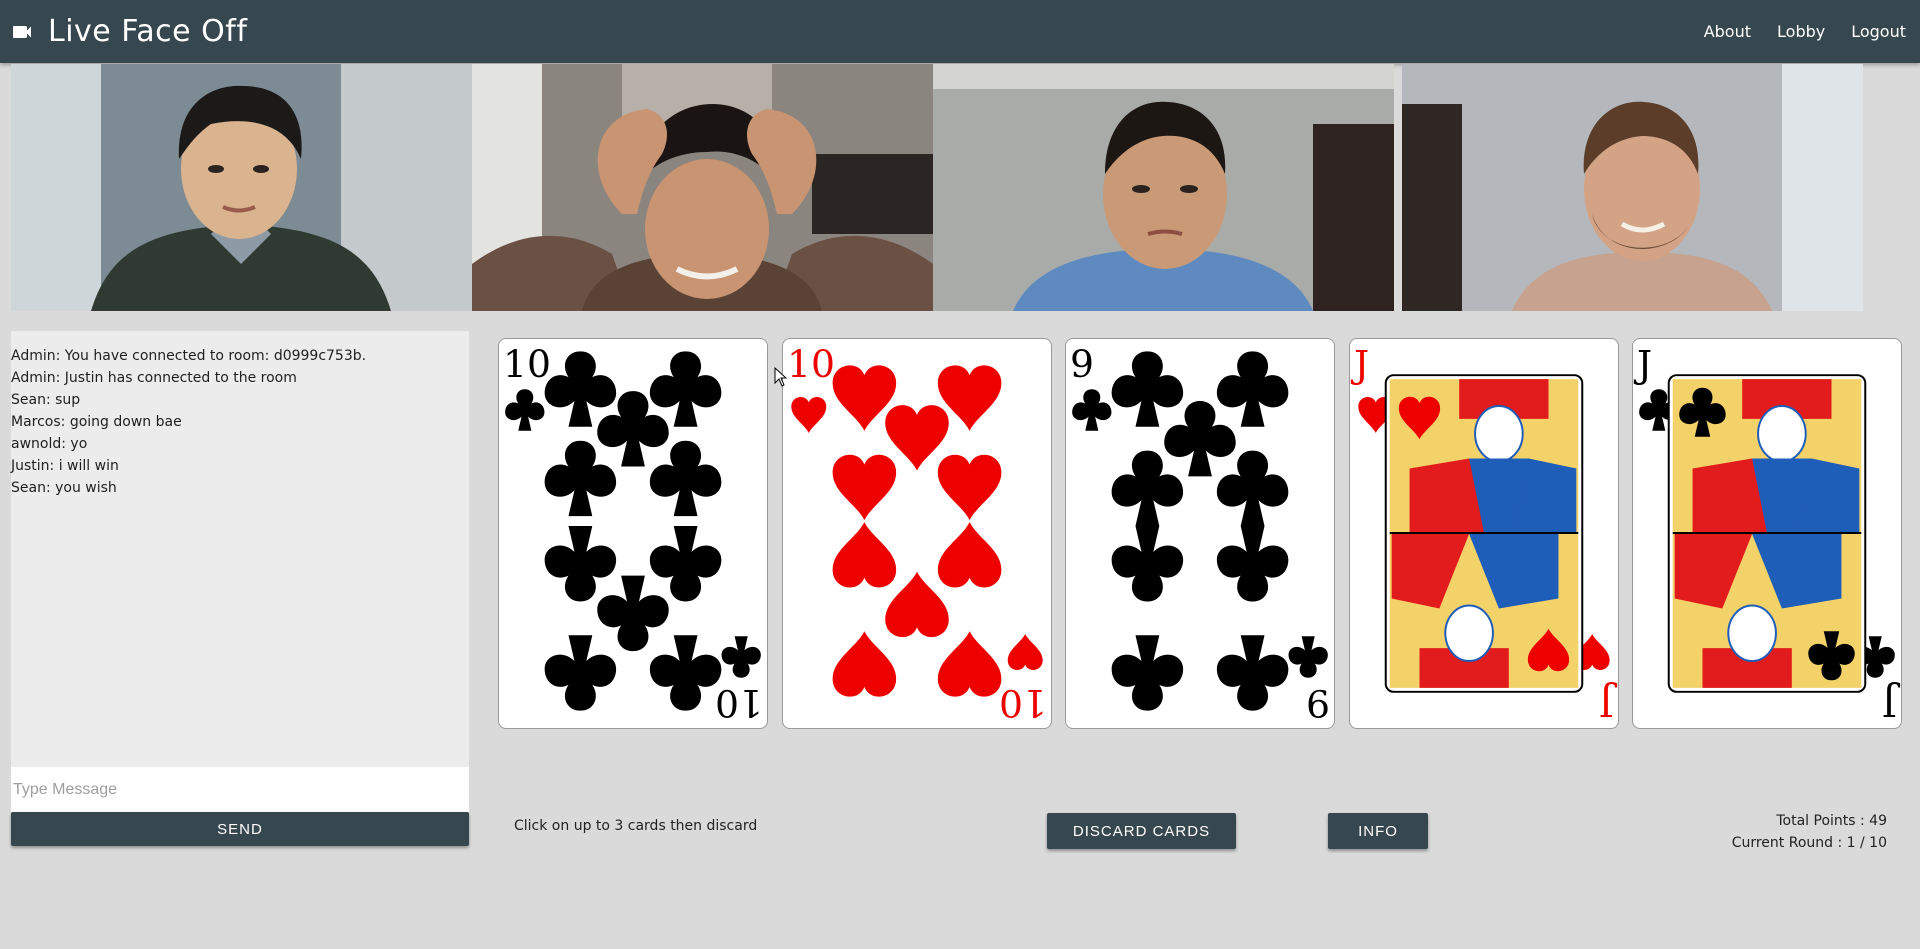 The height and width of the screenshot is (949, 1920). I want to click on card-jack-of-hearts: JJ, so click(1484, 533).